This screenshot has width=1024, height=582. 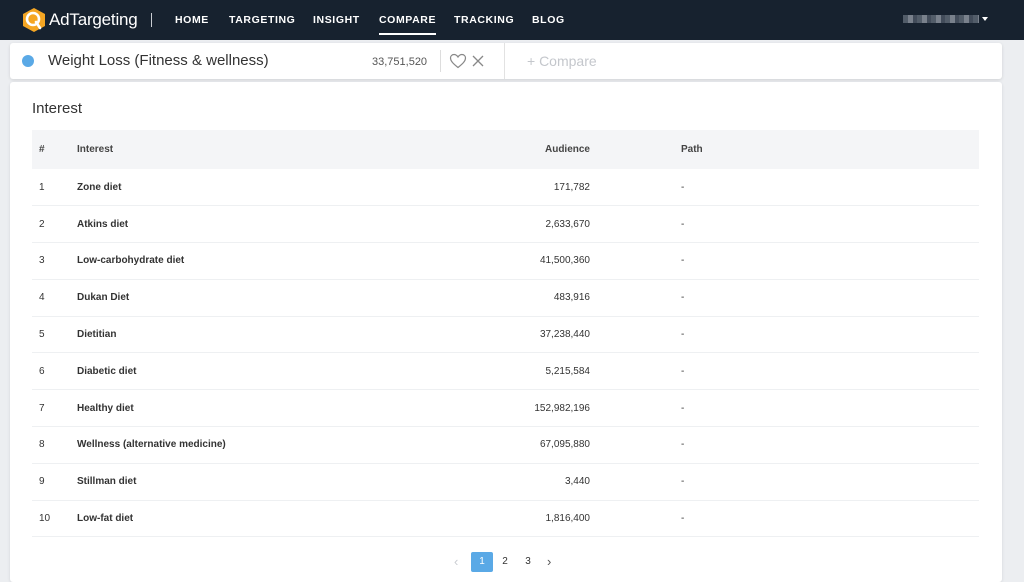 What do you see at coordinates (34, 20) in the screenshot?
I see `logo-icon` at bounding box center [34, 20].